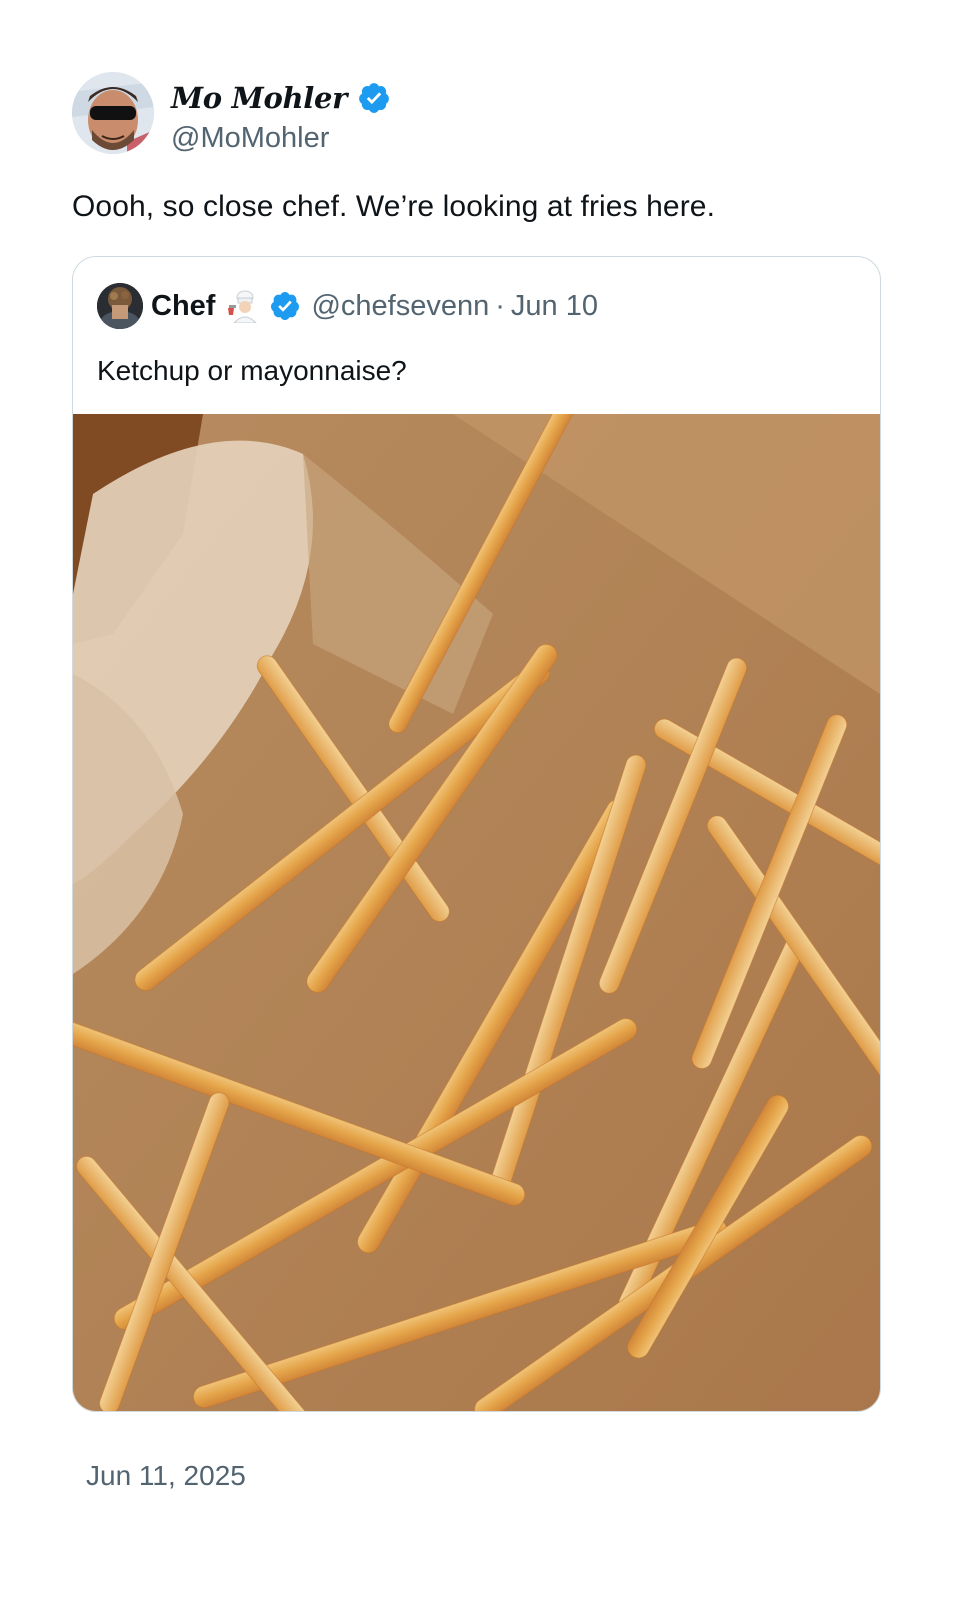  I want to click on author-name-row: Mo Mohler, so click(281, 98).